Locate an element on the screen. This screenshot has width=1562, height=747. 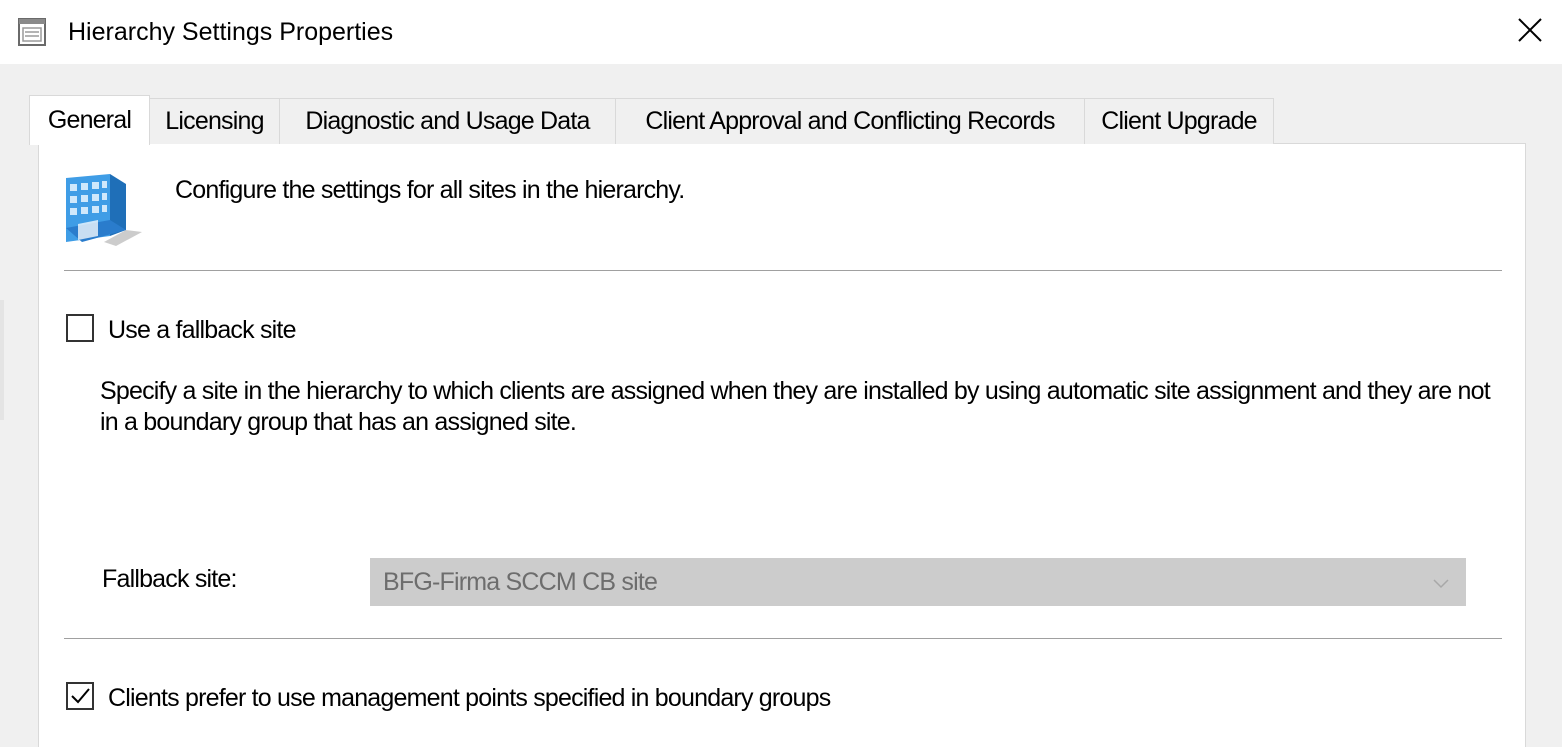
fallback-site-label: Fallback site: is located at coordinates (169, 579).